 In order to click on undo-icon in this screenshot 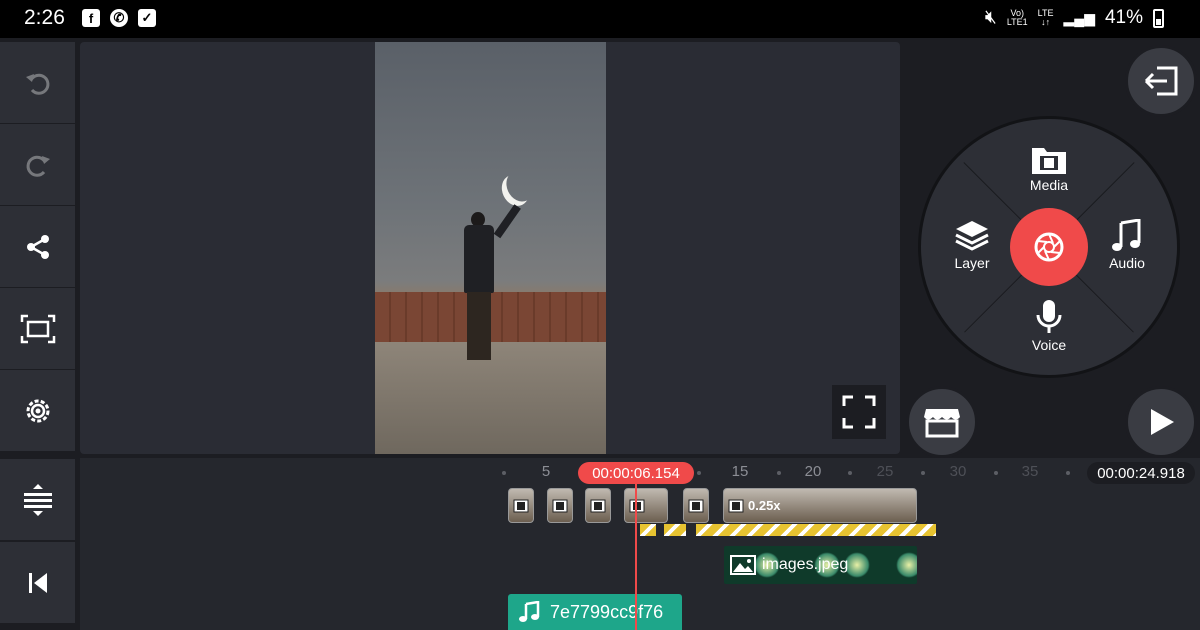, I will do `click(37, 84)`.